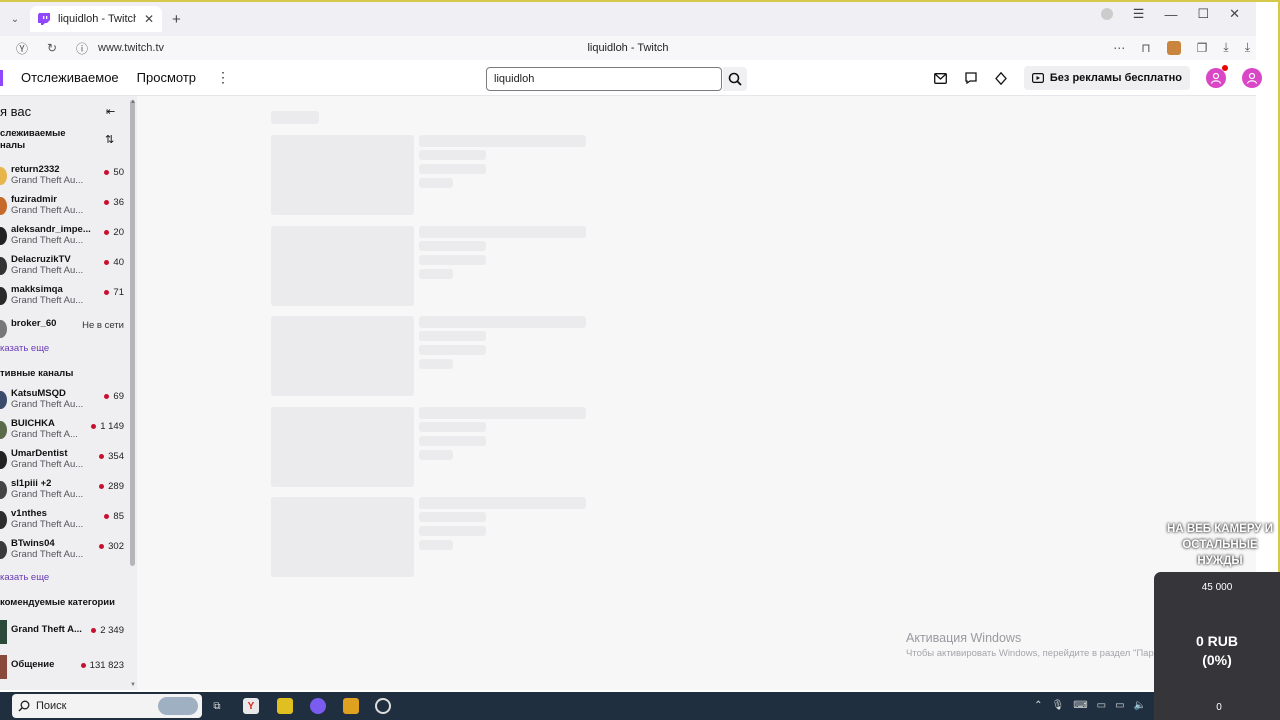  What do you see at coordinates (22, 48) in the screenshot?
I see `yandex-icon: Ⓨ` at bounding box center [22, 48].